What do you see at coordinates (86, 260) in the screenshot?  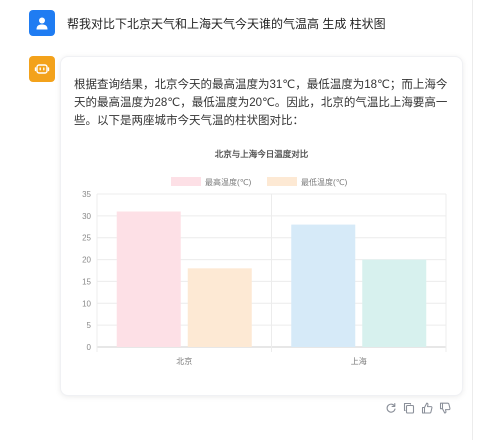 I see `y-tick-label: 20` at bounding box center [86, 260].